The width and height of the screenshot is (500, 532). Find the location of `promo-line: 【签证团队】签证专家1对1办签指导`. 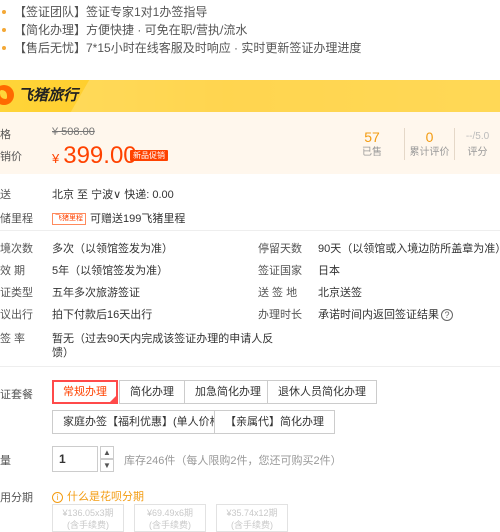

promo-line: 【签证团队】签证专家1对1办签指导 is located at coordinates (103, 12).